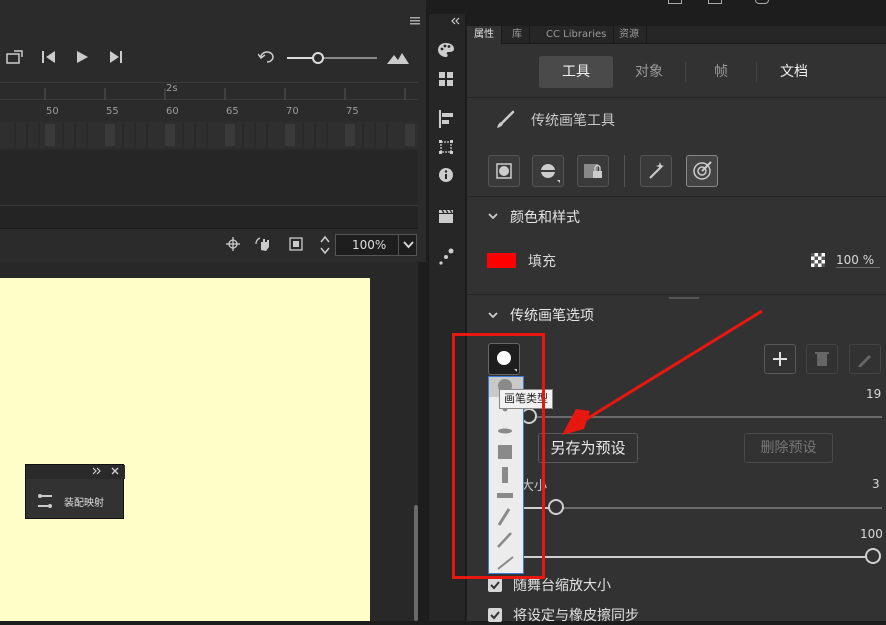  I want to click on segment-frame: 帧, so click(721, 72).